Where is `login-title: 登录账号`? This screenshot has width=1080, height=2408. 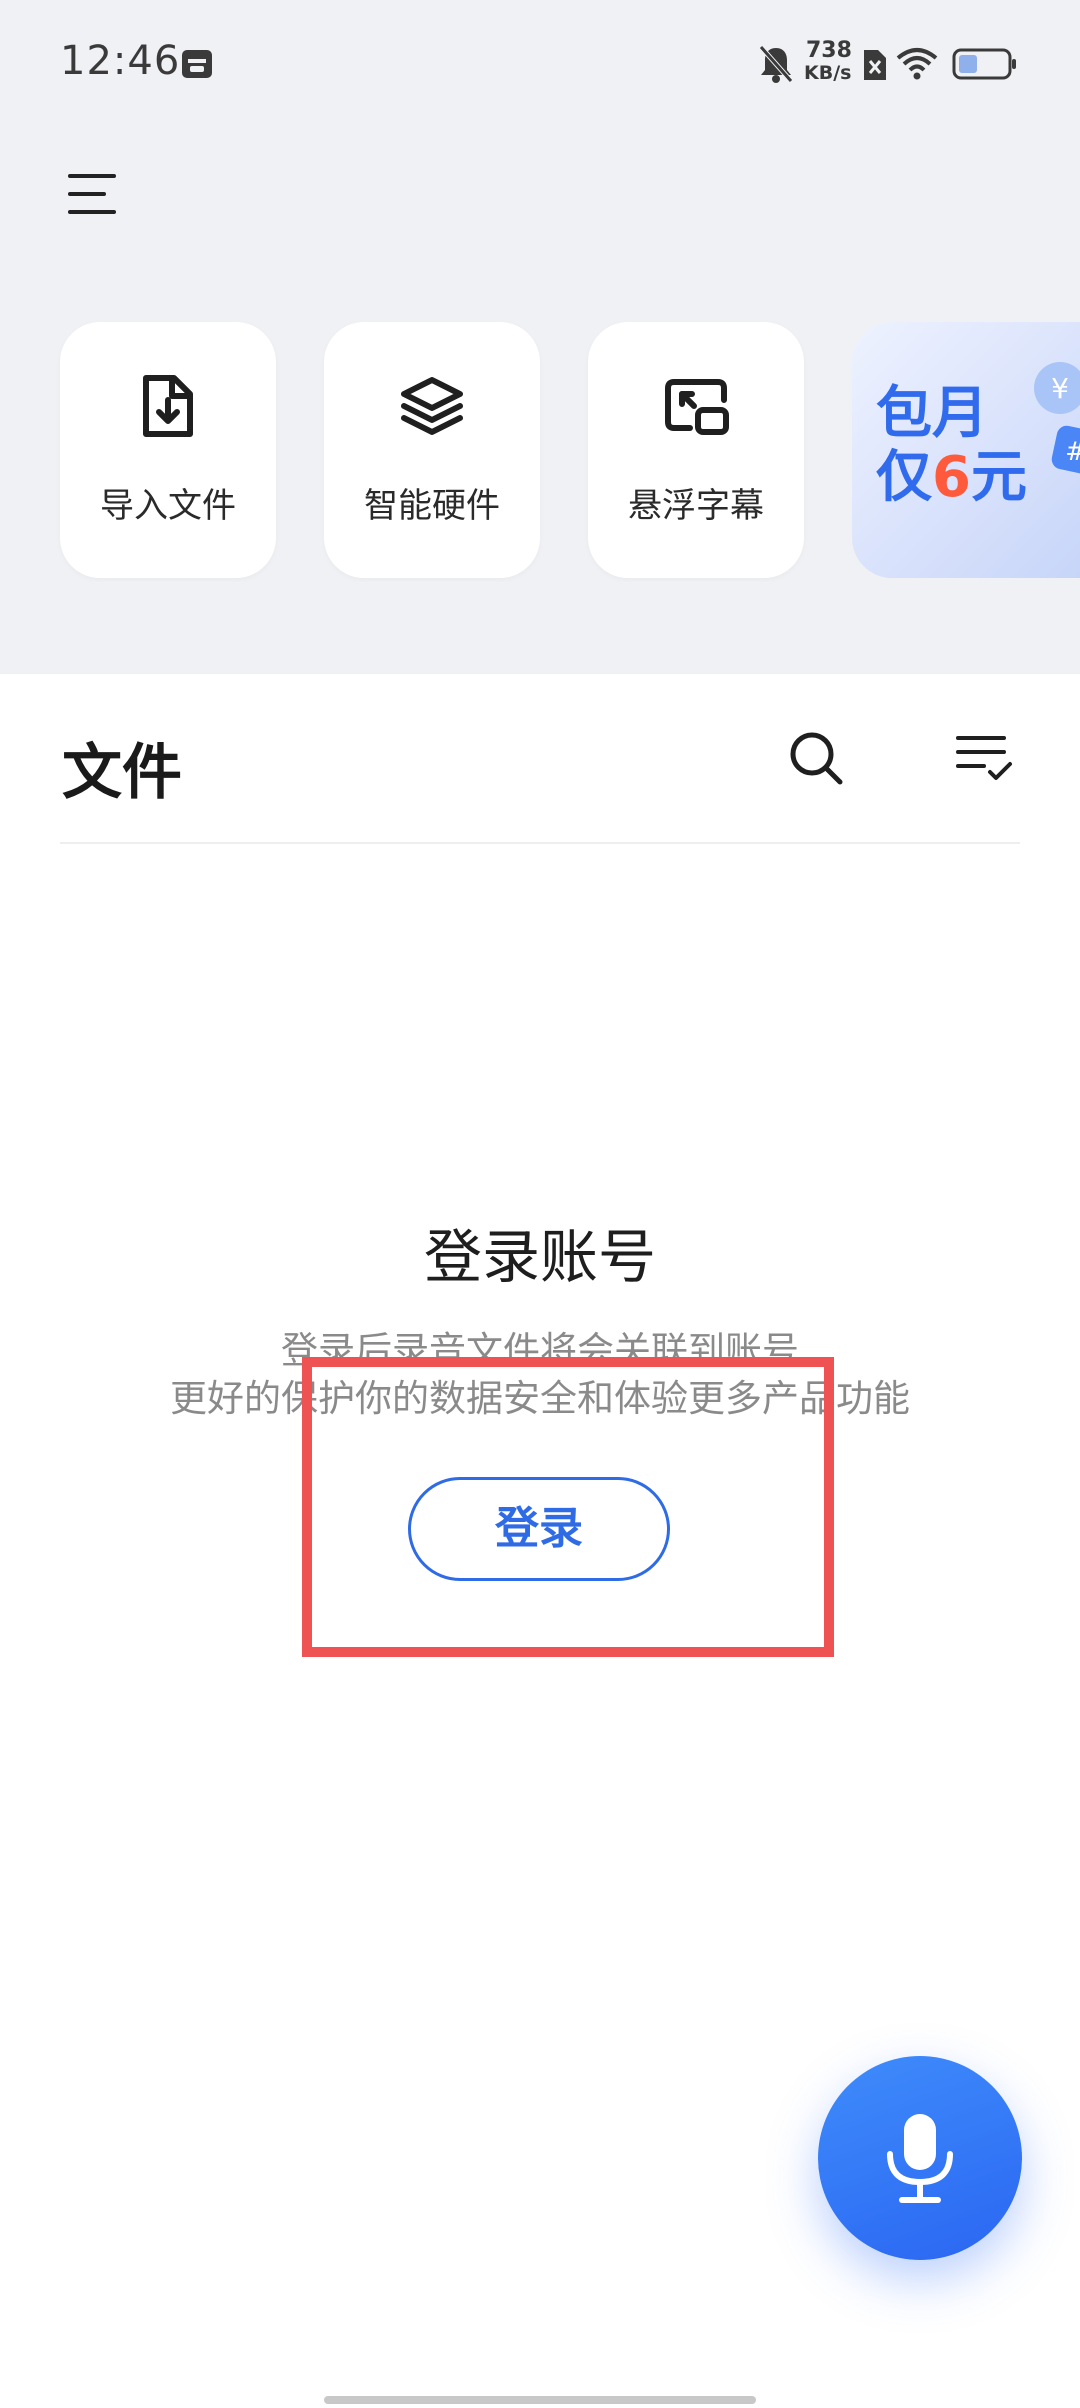
login-title: 登录账号 is located at coordinates (539, 1257).